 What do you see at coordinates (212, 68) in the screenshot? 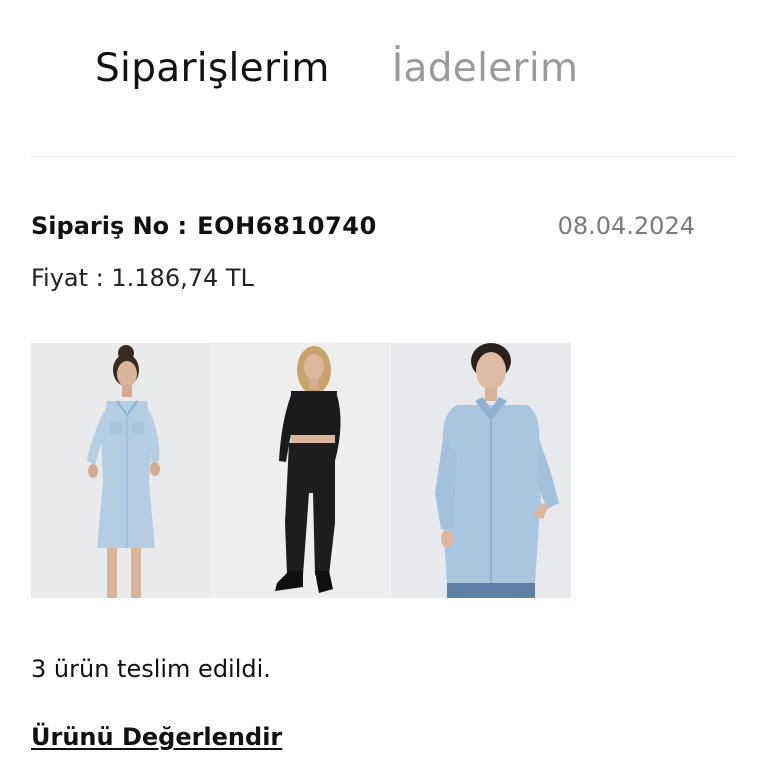
I see `tab-orders: Siparişlerim` at bounding box center [212, 68].